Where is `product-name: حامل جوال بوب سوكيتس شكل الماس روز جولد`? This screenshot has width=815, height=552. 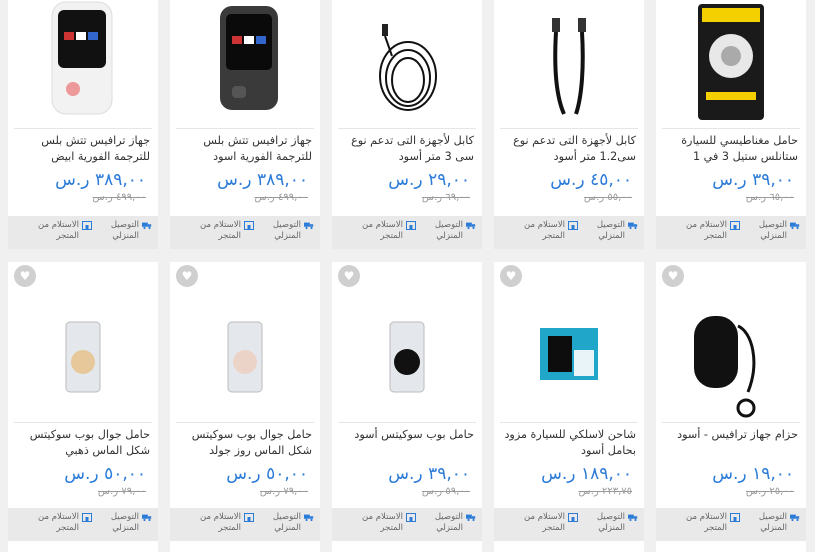 product-name: حامل جوال بوب سوكيتس شكل الماس روز جولد is located at coordinates (245, 442).